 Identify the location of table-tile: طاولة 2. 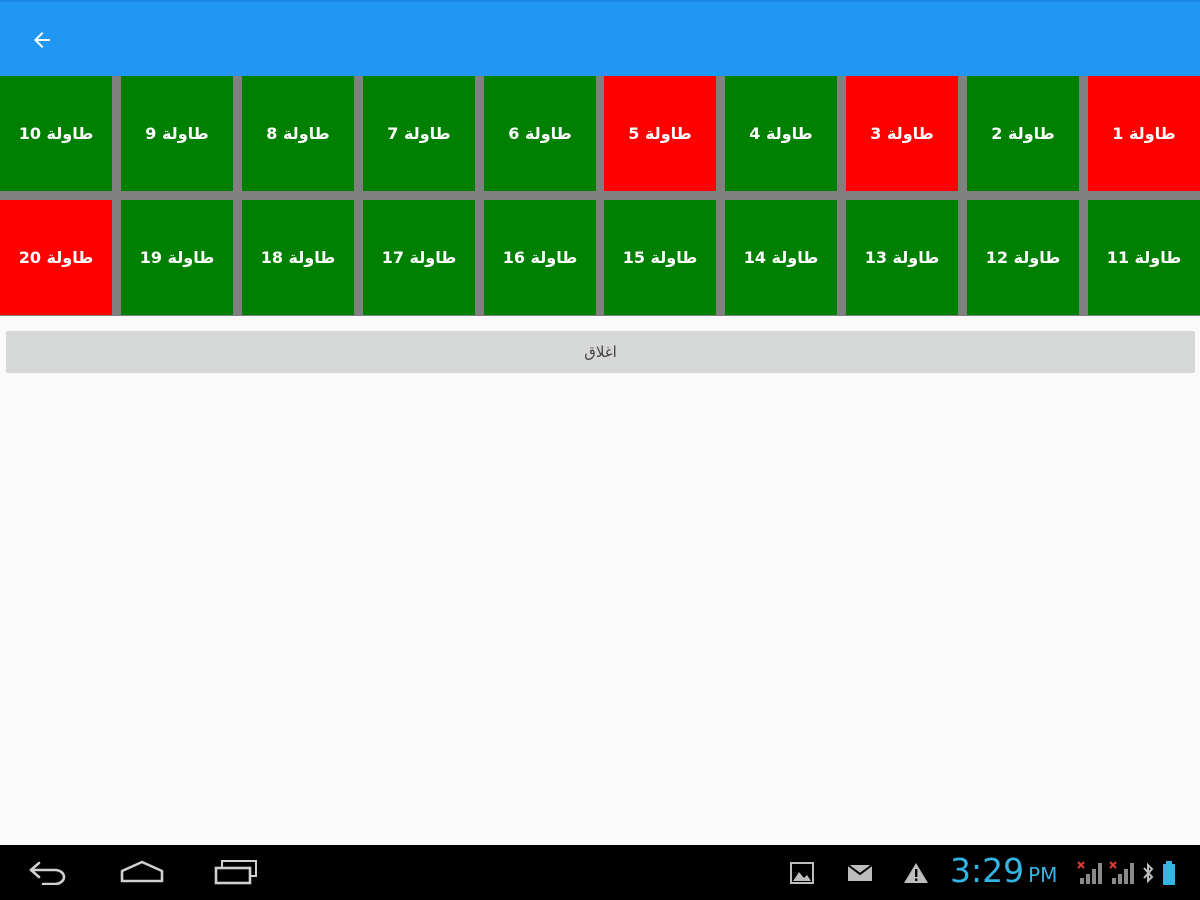
(1023, 133).